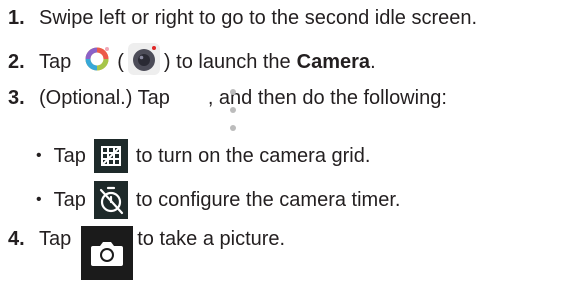 This screenshot has height=295, width=581. I want to click on step-number: 4., so click(16, 239).